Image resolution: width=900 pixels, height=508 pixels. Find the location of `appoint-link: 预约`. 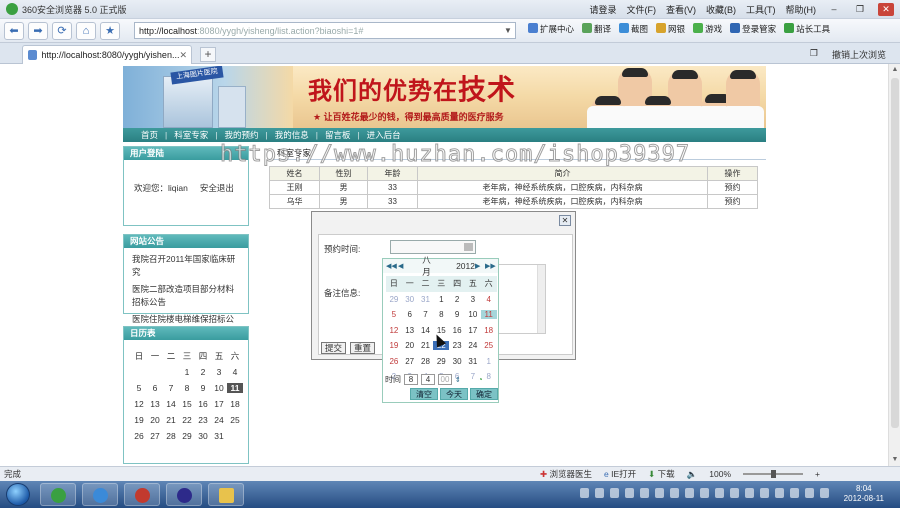

appoint-link: 预约 is located at coordinates (732, 201).